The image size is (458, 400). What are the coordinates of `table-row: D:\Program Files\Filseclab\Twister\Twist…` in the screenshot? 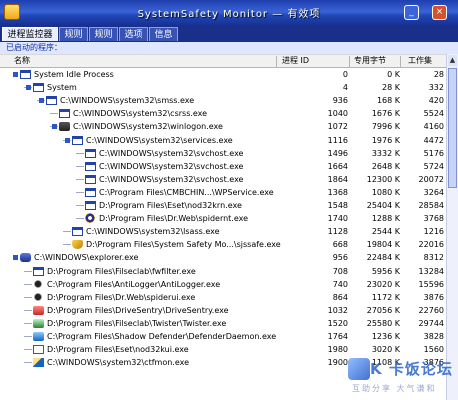 It's located at (223, 323).